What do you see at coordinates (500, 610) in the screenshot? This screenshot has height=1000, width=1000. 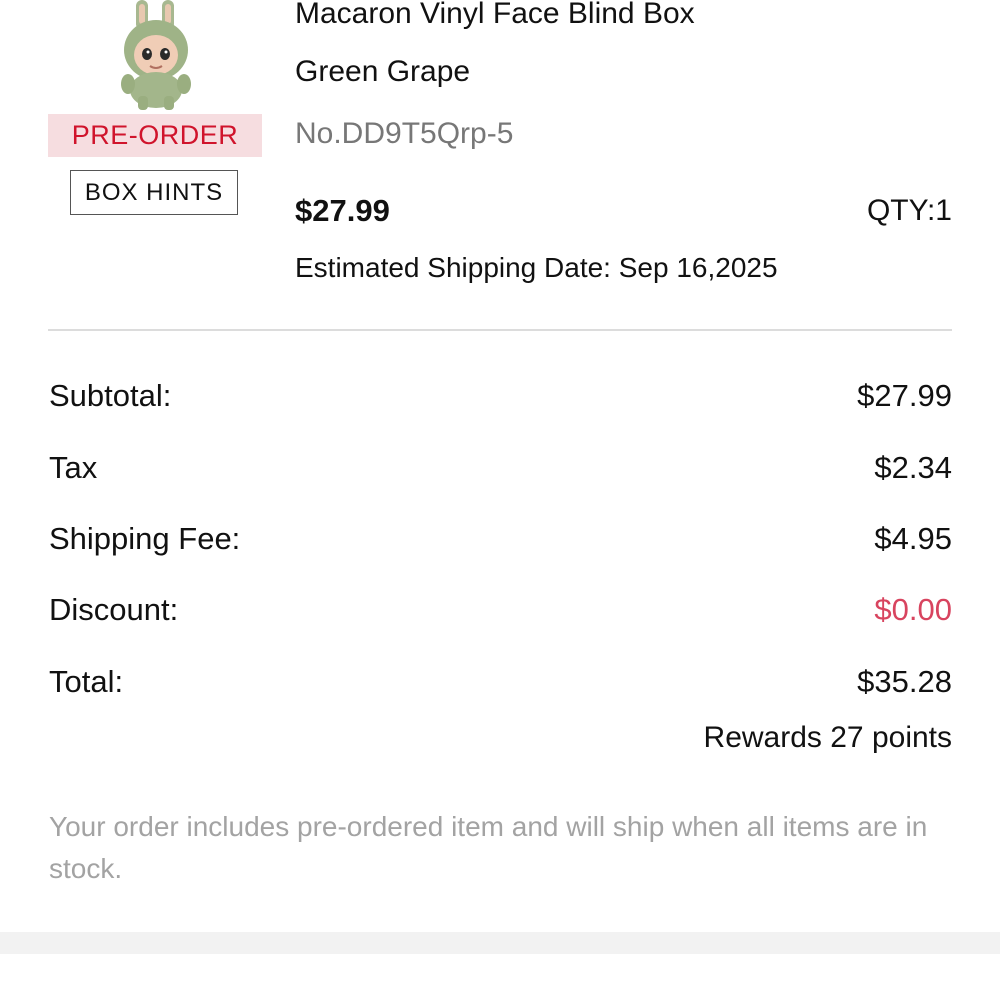 I see `discount-row: Discount: $0.00` at bounding box center [500, 610].